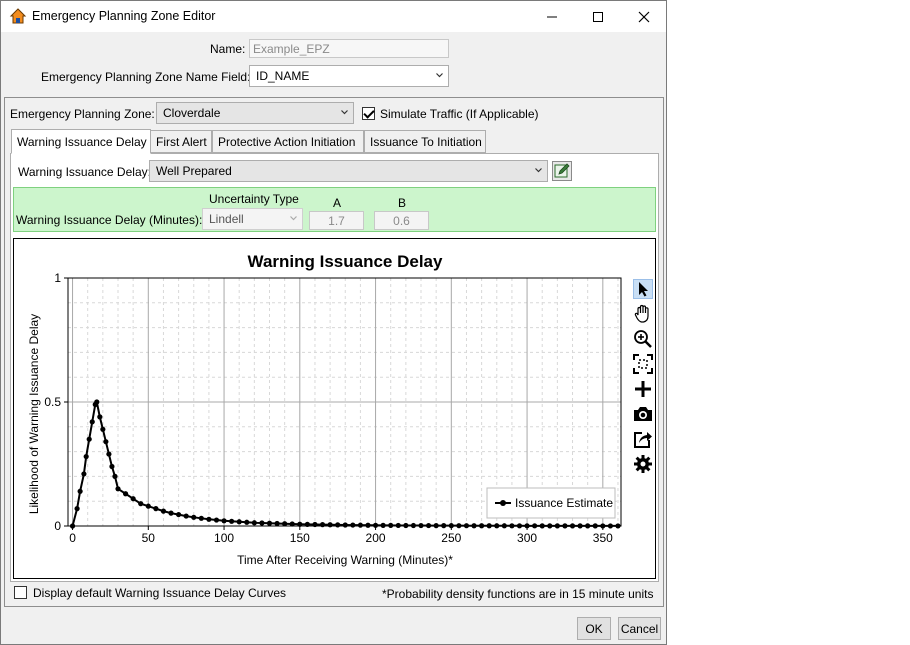 The image size is (910, 645). What do you see at coordinates (643, 389) in the screenshot?
I see `add-button` at bounding box center [643, 389].